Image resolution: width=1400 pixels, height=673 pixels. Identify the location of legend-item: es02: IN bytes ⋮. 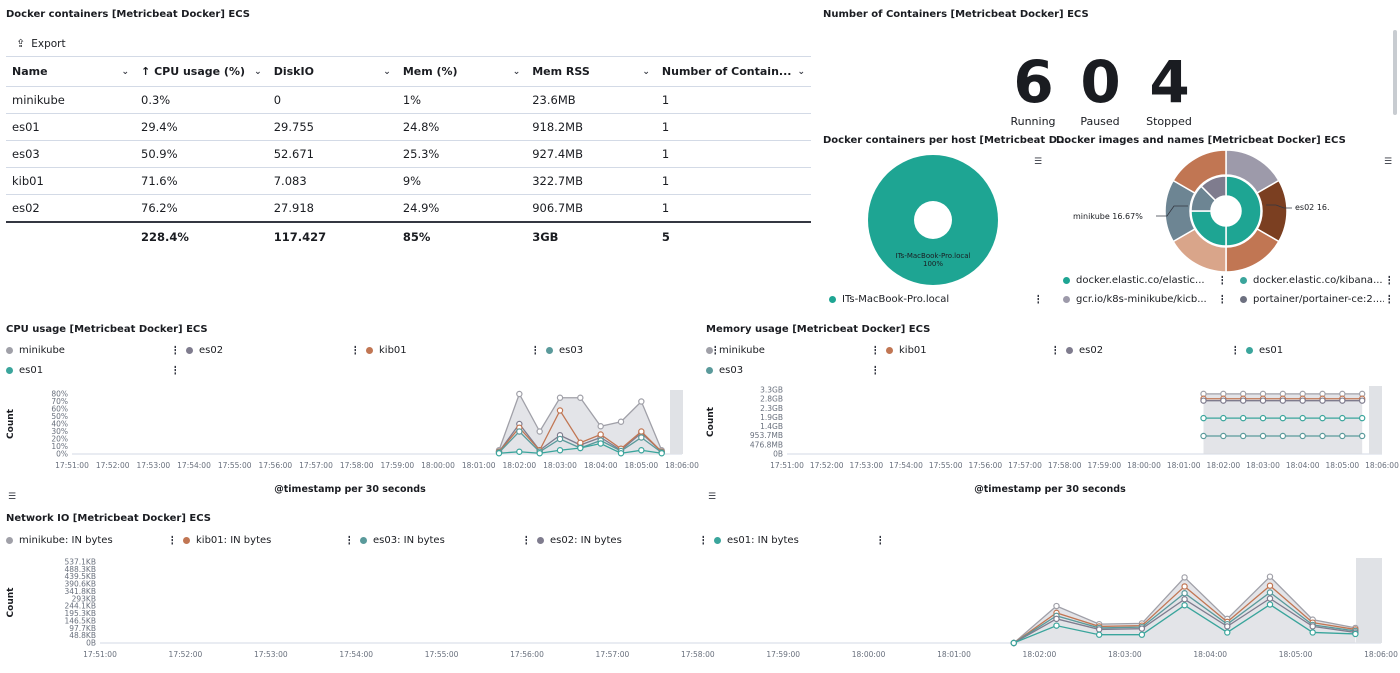
(620, 540).